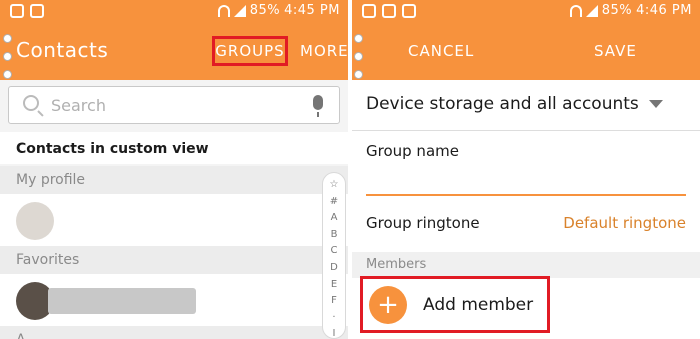 The height and width of the screenshot is (339, 700). Describe the element at coordinates (62, 50) in the screenshot. I see `page-title: Contacts` at that location.